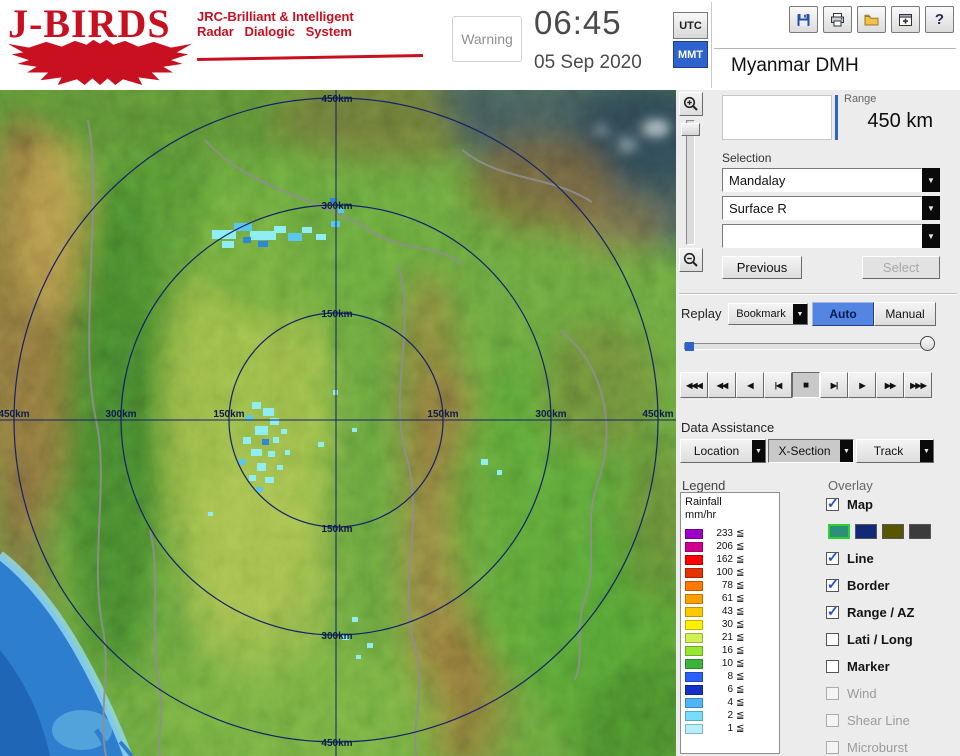  What do you see at coordinates (892, 693) in the screenshot?
I see `overlay-item-wind: Wind` at bounding box center [892, 693].